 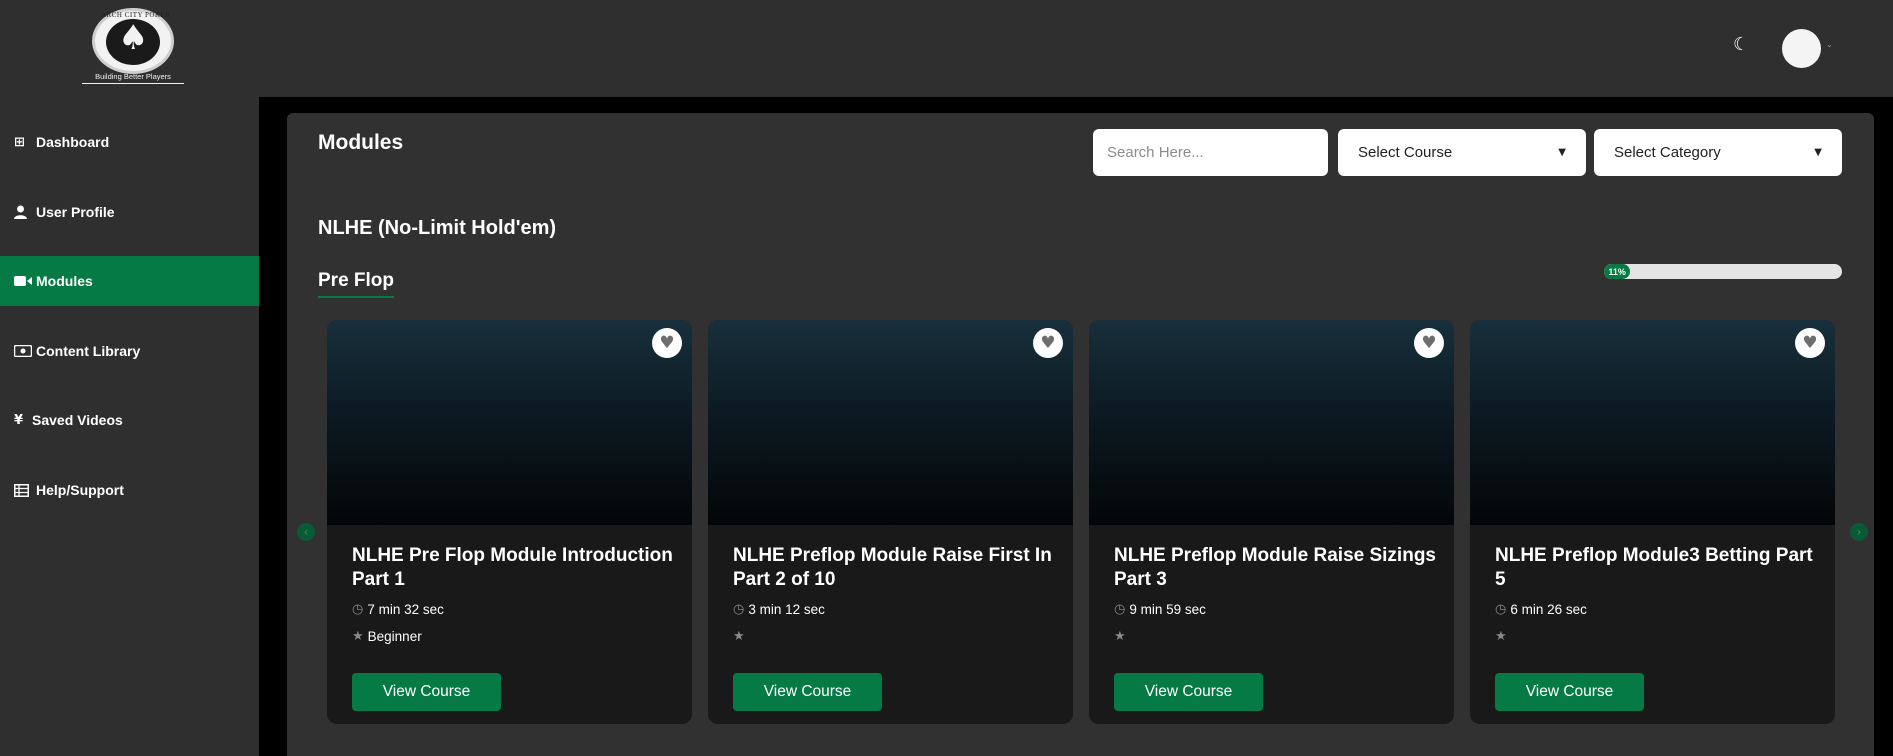 What do you see at coordinates (1617, 271) in the screenshot?
I see `progress-fill: 11%` at bounding box center [1617, 271].